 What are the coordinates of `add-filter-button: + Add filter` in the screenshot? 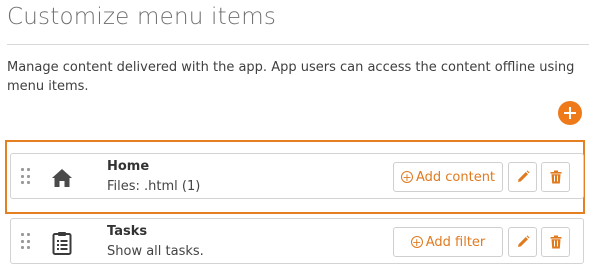 It's located at (448, 242).